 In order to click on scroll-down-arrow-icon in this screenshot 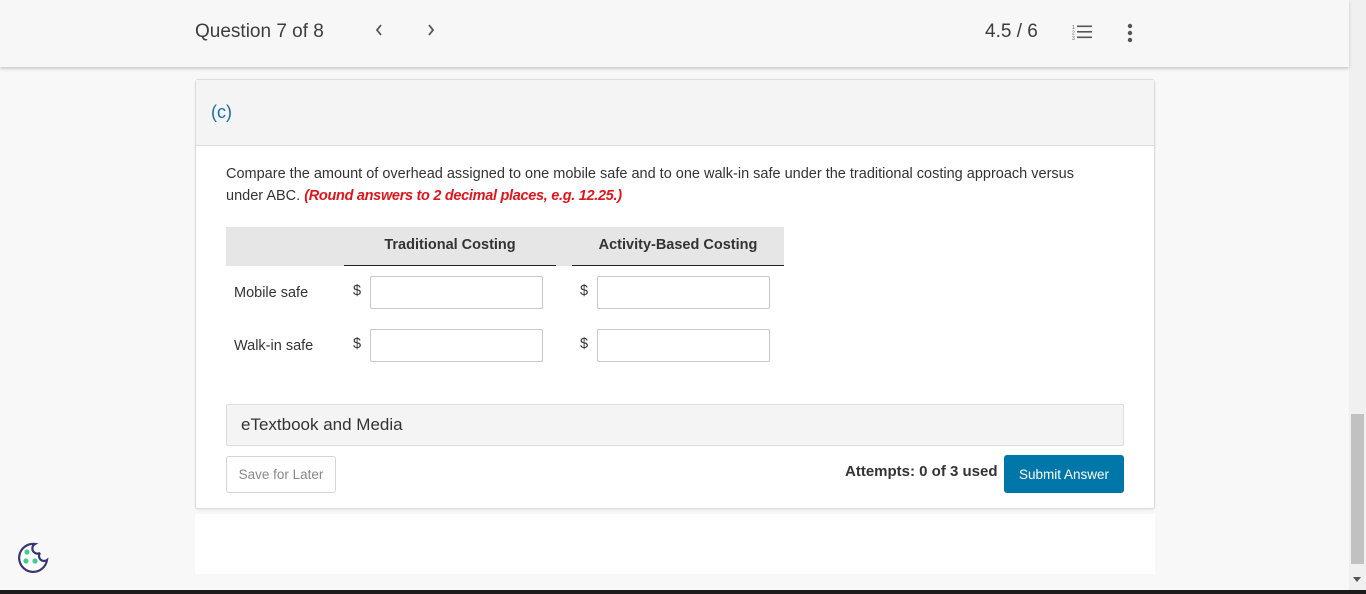, I will do `click(1357, 579)`.